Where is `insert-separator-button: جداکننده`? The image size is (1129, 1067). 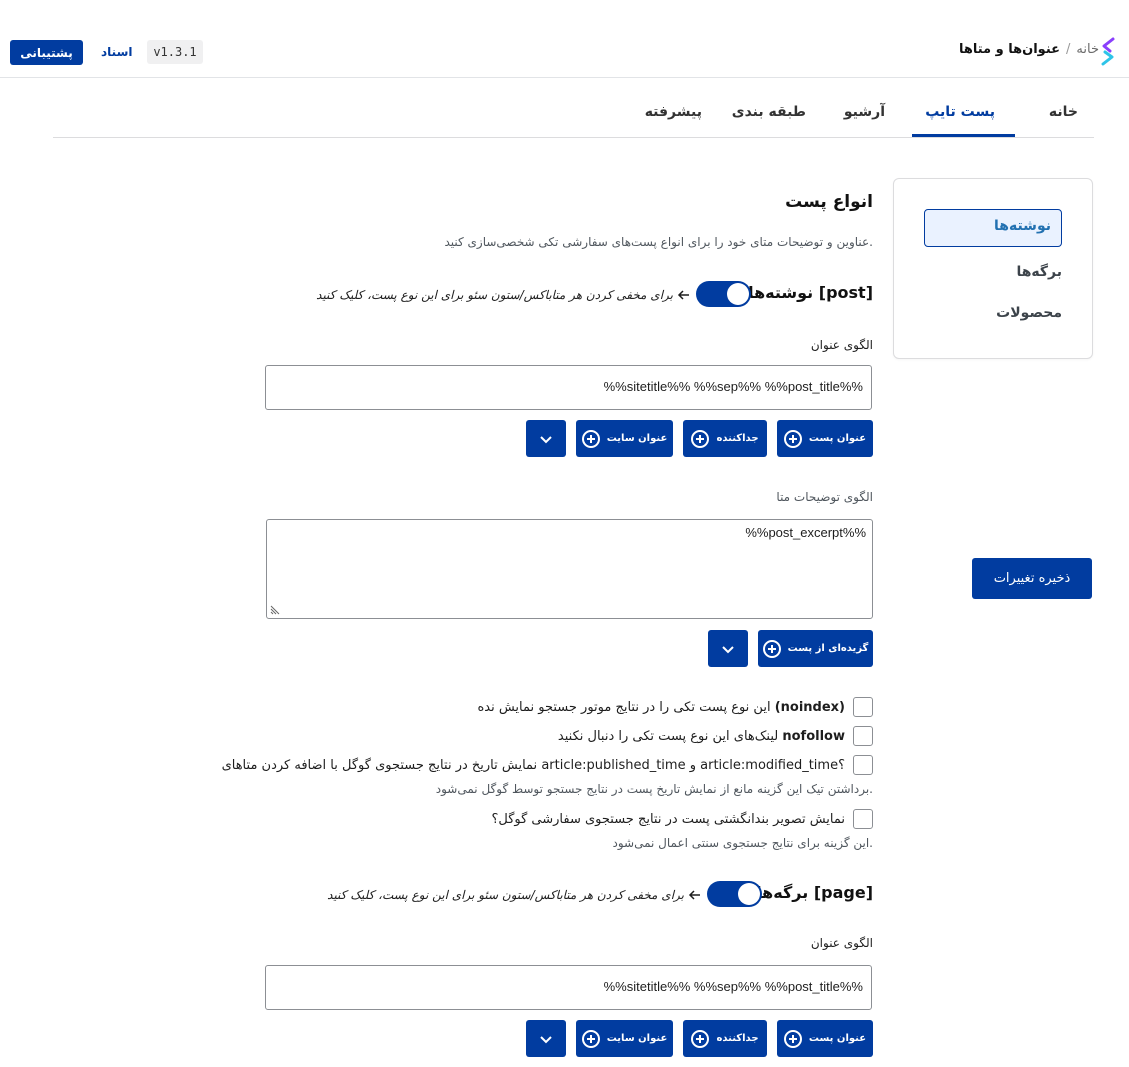 insert-separator-button: جداکننده is located at coordinates (725, 438).